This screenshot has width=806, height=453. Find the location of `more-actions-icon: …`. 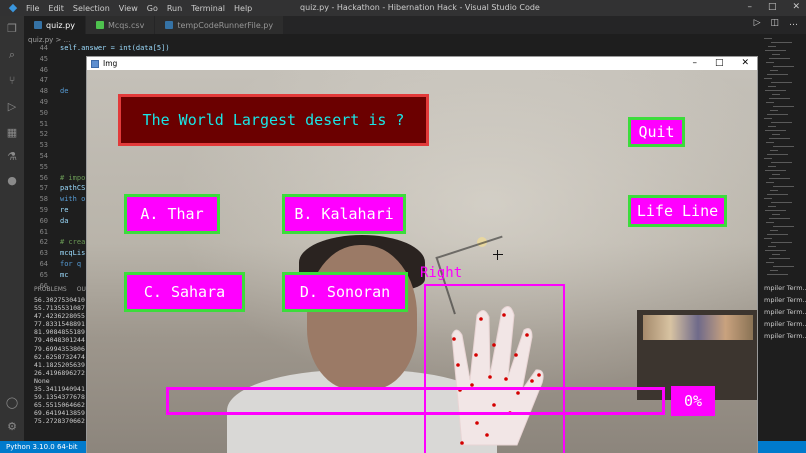

more-actions-icon: … is located at coordinates (793, 23).